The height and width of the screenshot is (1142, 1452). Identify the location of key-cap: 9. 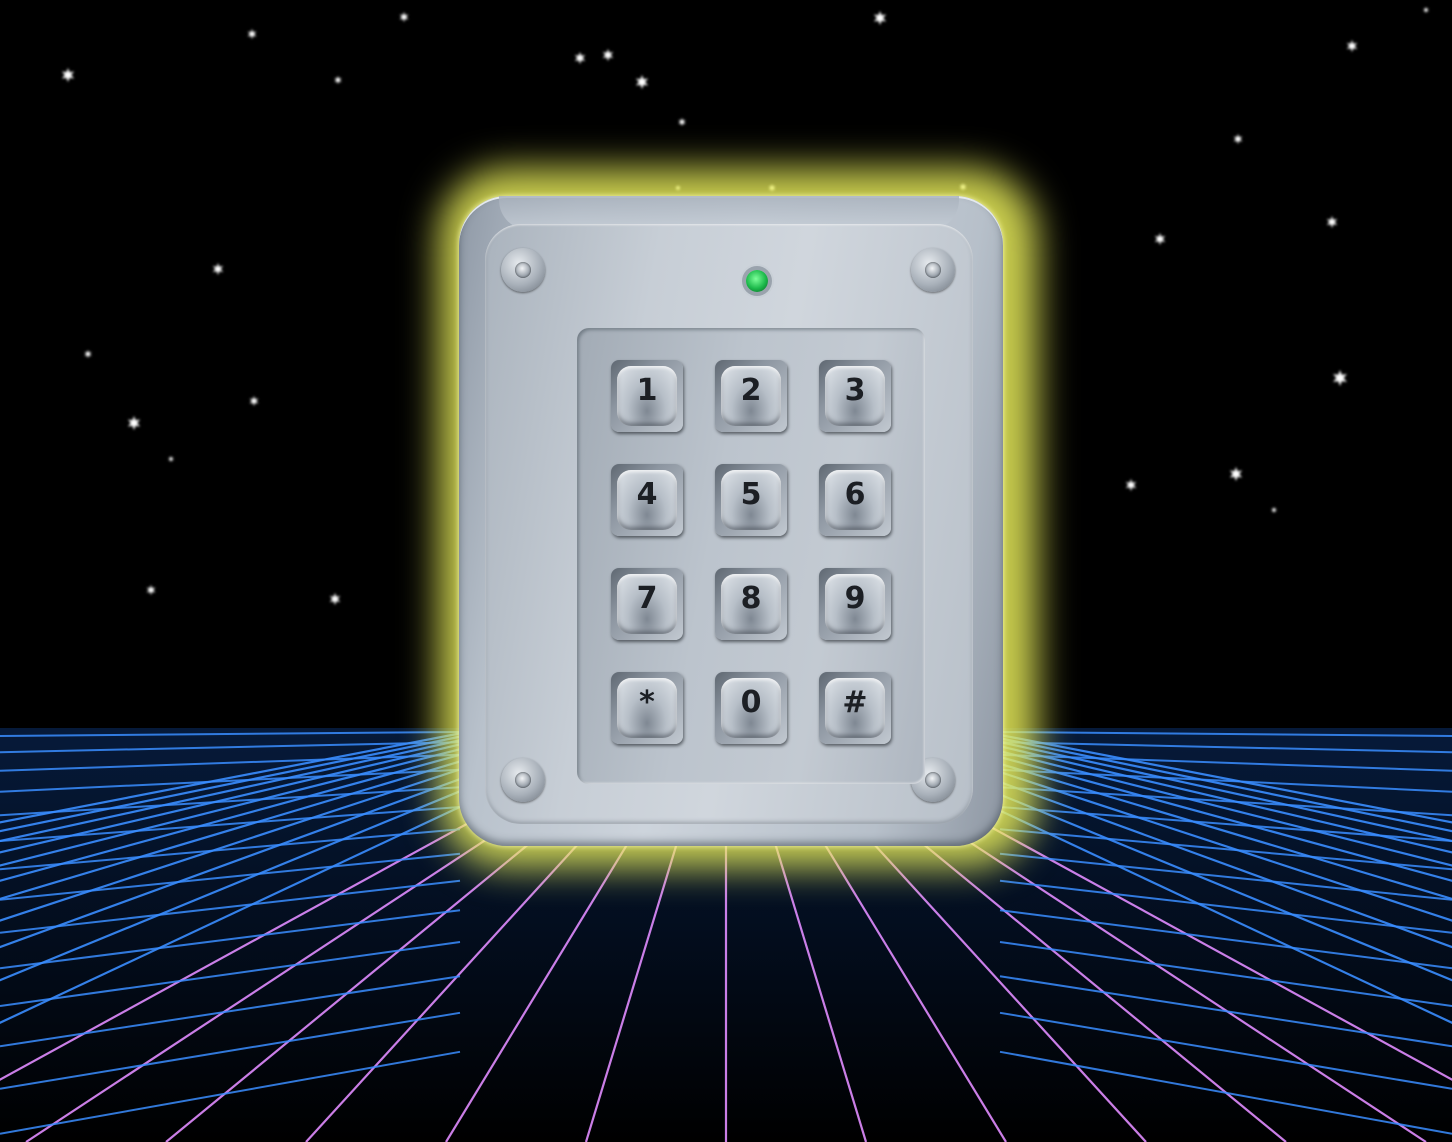
(855, 604).